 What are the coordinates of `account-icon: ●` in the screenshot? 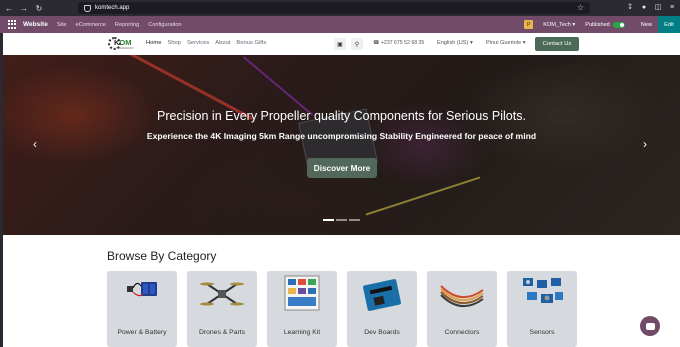 It's located at (644, 7).